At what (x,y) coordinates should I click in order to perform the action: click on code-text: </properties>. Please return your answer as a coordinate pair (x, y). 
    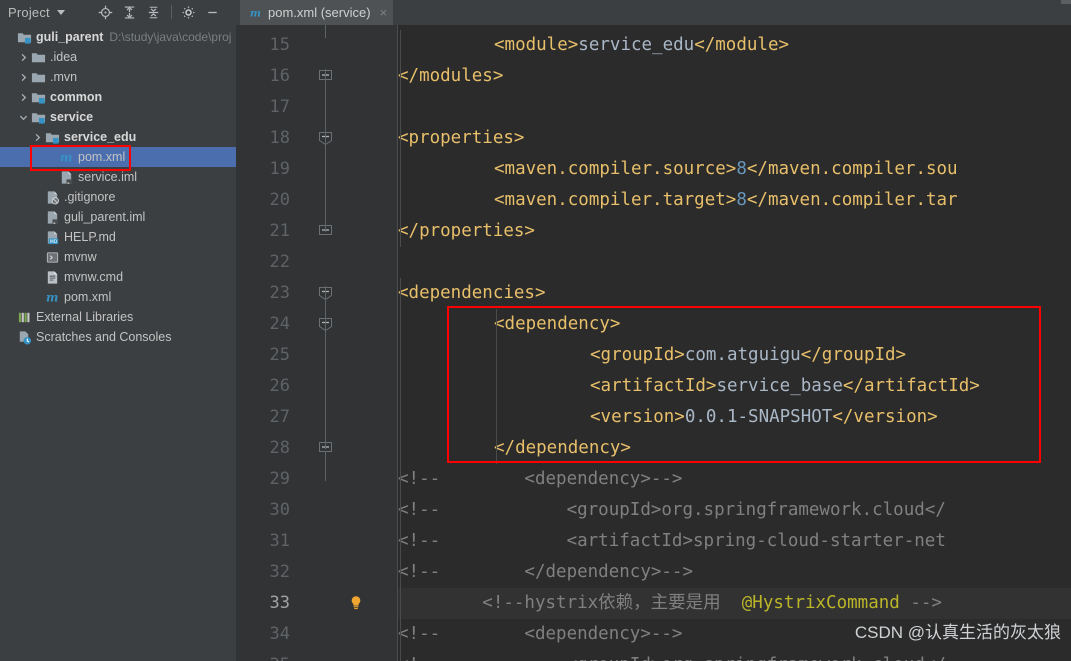
    Looking at the image, I should click on (466, 231).